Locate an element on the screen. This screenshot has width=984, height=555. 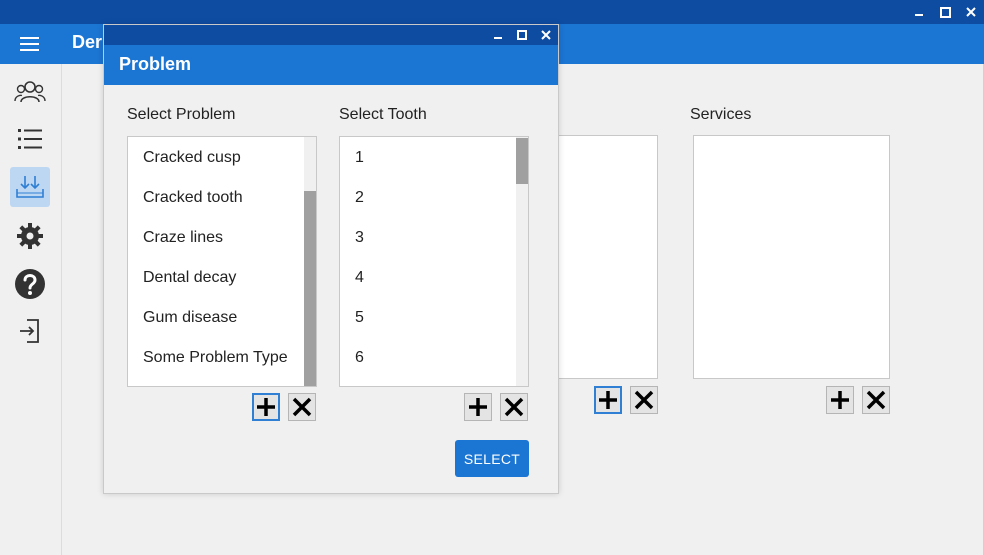
hamburger-menu-icon is located at coordinates (29, 44).